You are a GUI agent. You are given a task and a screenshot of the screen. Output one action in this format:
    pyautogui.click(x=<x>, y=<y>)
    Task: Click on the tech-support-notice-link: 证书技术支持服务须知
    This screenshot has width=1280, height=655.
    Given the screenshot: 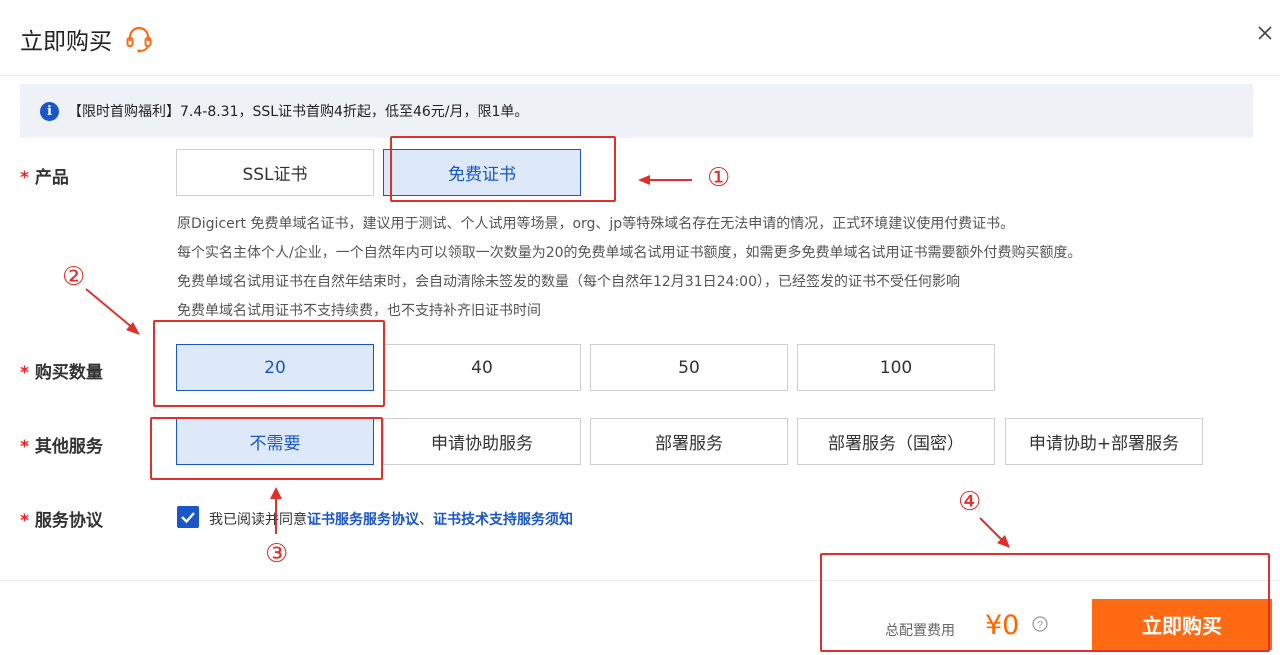 What is the action you would take?
    pyautogui.click(x=503, y=520)
    